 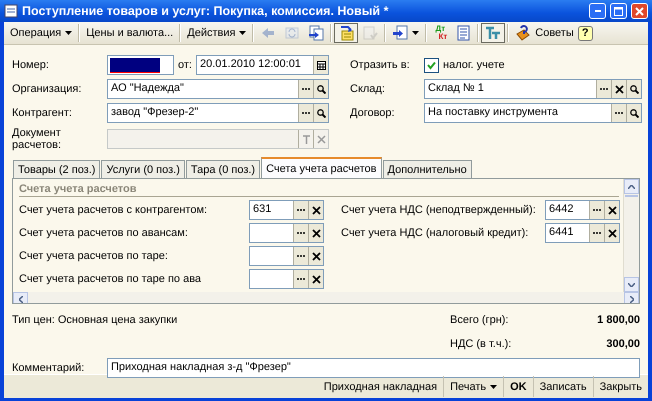 I want to click on chevron-right-icon, so click(x=632, y=299).